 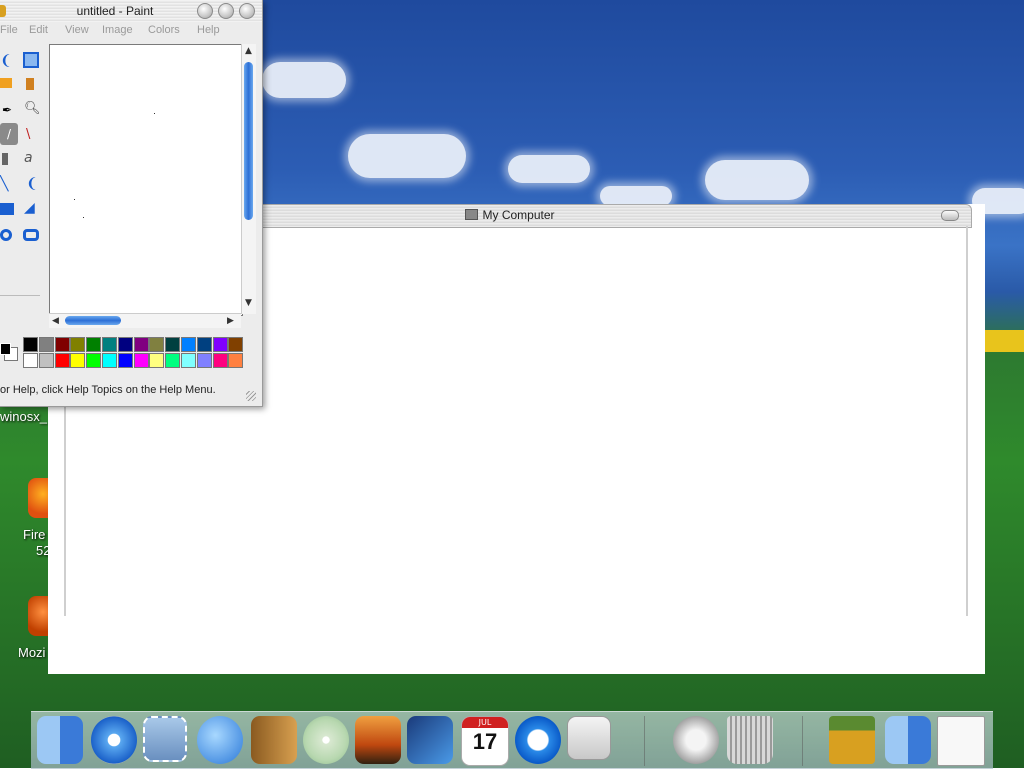 I want to click on rounded-rect-icon, so click(x=31, y=235).